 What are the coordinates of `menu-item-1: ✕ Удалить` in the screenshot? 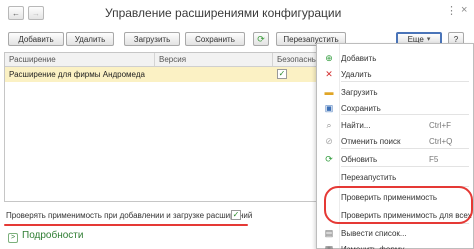 It's located at (395, 74).